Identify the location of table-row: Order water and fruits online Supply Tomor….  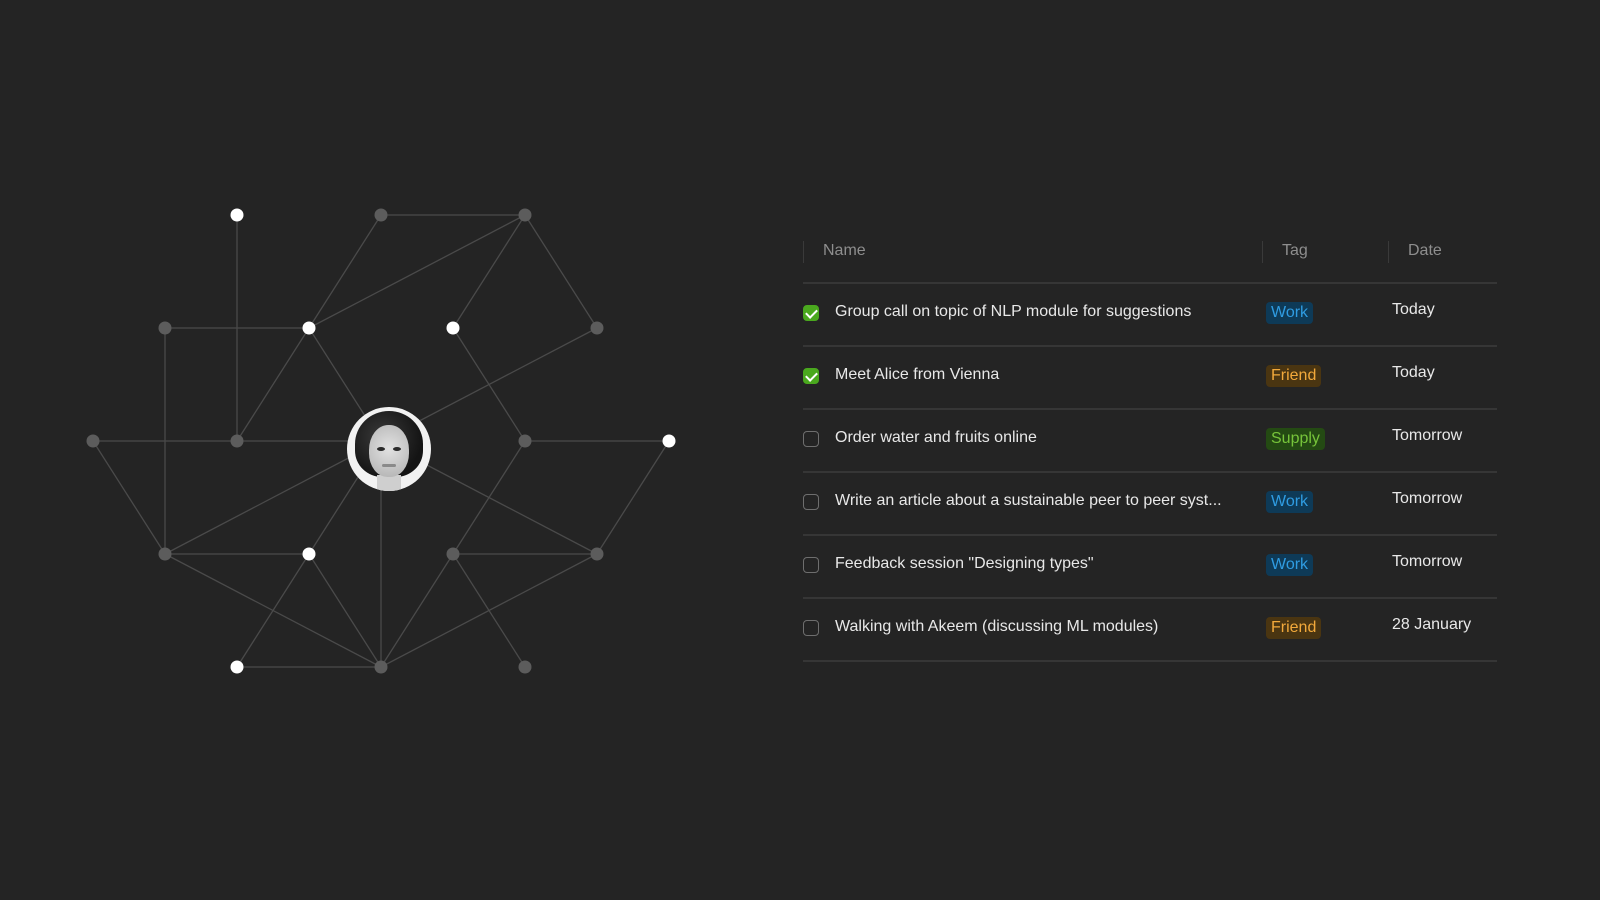
(1150, 441).